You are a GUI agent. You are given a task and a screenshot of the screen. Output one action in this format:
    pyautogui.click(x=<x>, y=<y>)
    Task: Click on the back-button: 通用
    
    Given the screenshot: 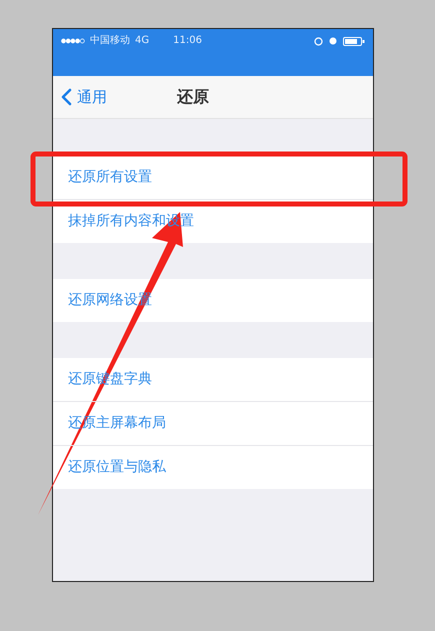 What is the action you would take?
    pyautogui.click(x=80, y=97)
    